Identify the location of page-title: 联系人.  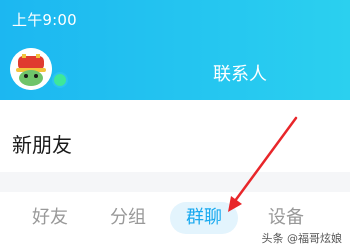
(240, 74).